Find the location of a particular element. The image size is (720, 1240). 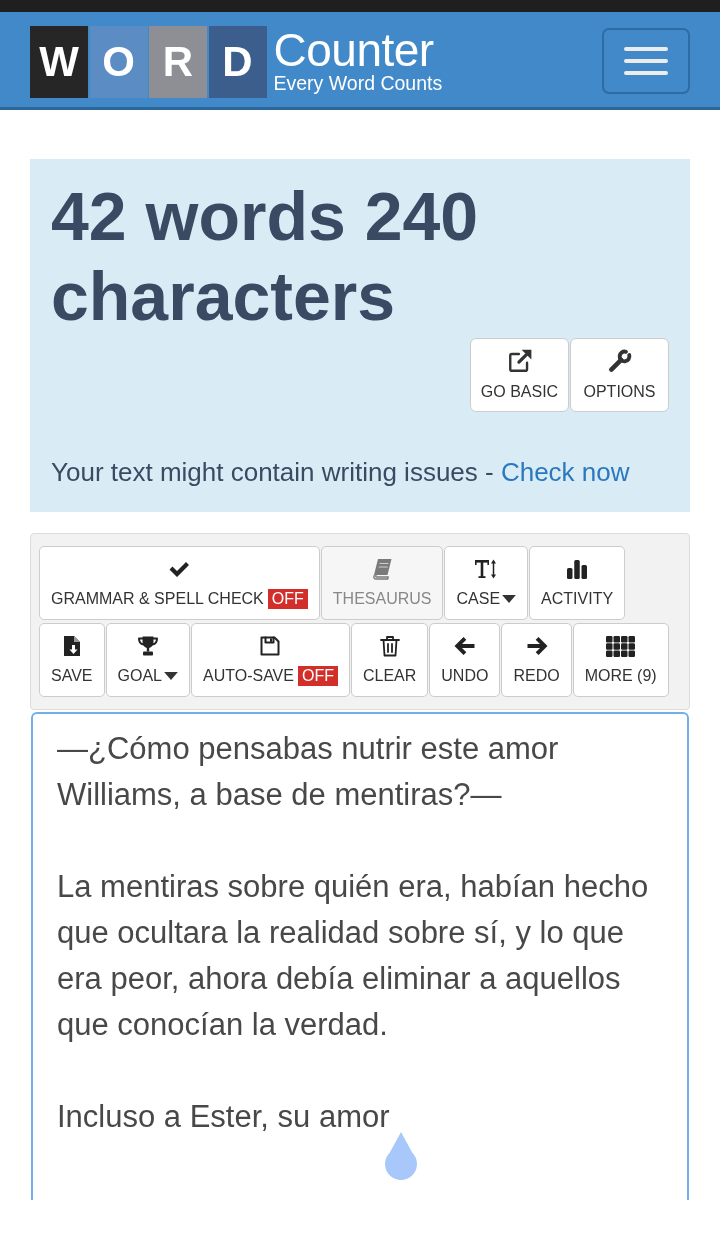

goal-button: GOAL is located at coordinates (147, 660).